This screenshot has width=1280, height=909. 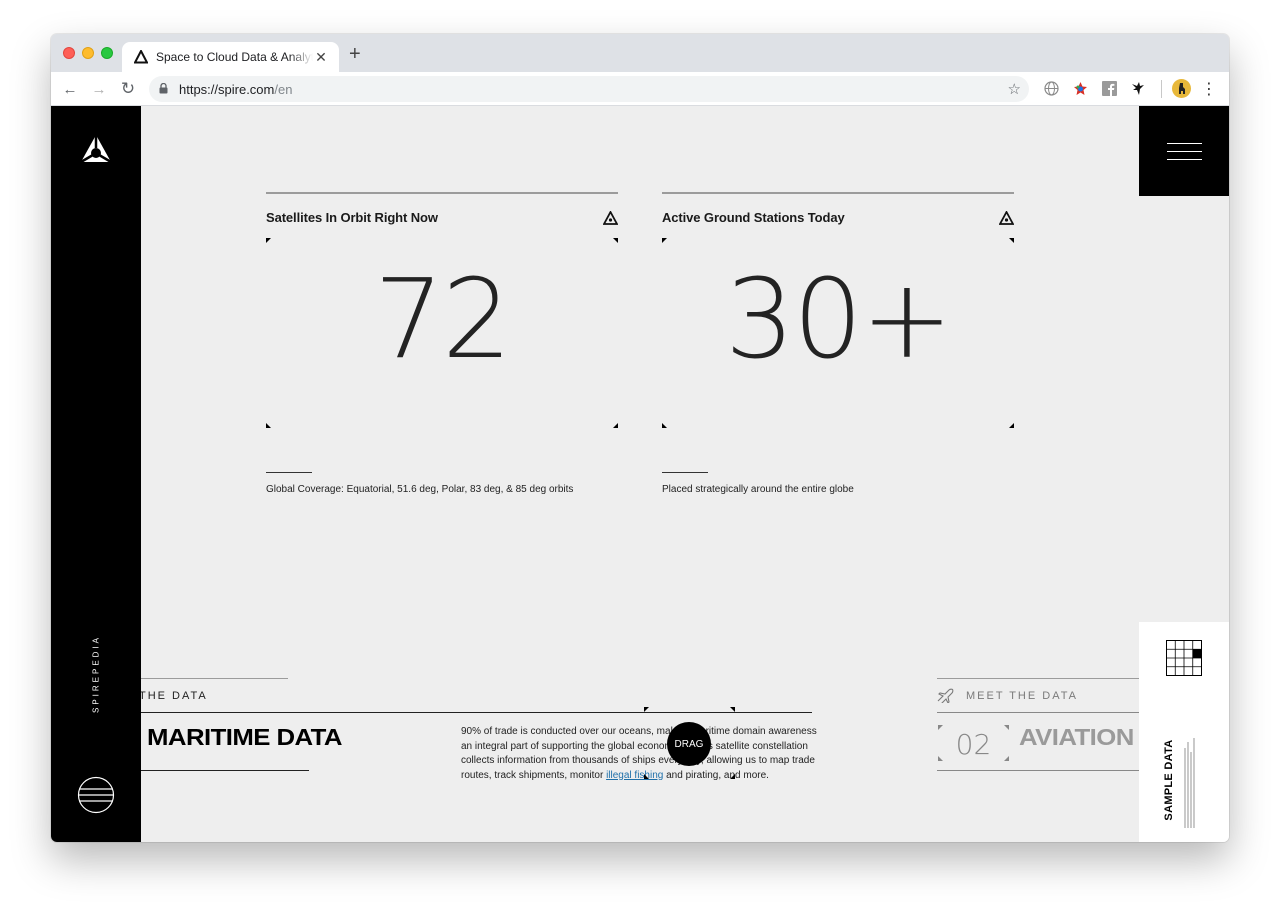 What do you see at coordinates (640, 53) in the screenshot?
I see `tab-bar: Space to Cloud Data & Analytics ✕ +` at bounding box center [640, 53].